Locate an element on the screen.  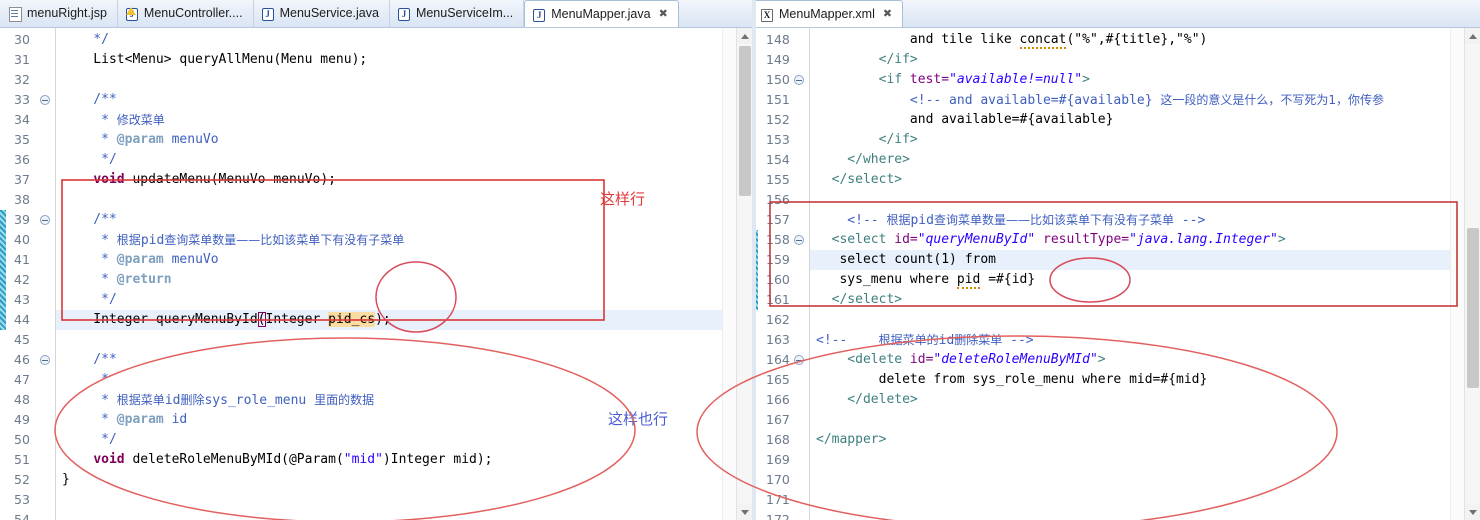
overview-ruler-right is located at coordinates (1457, 274).